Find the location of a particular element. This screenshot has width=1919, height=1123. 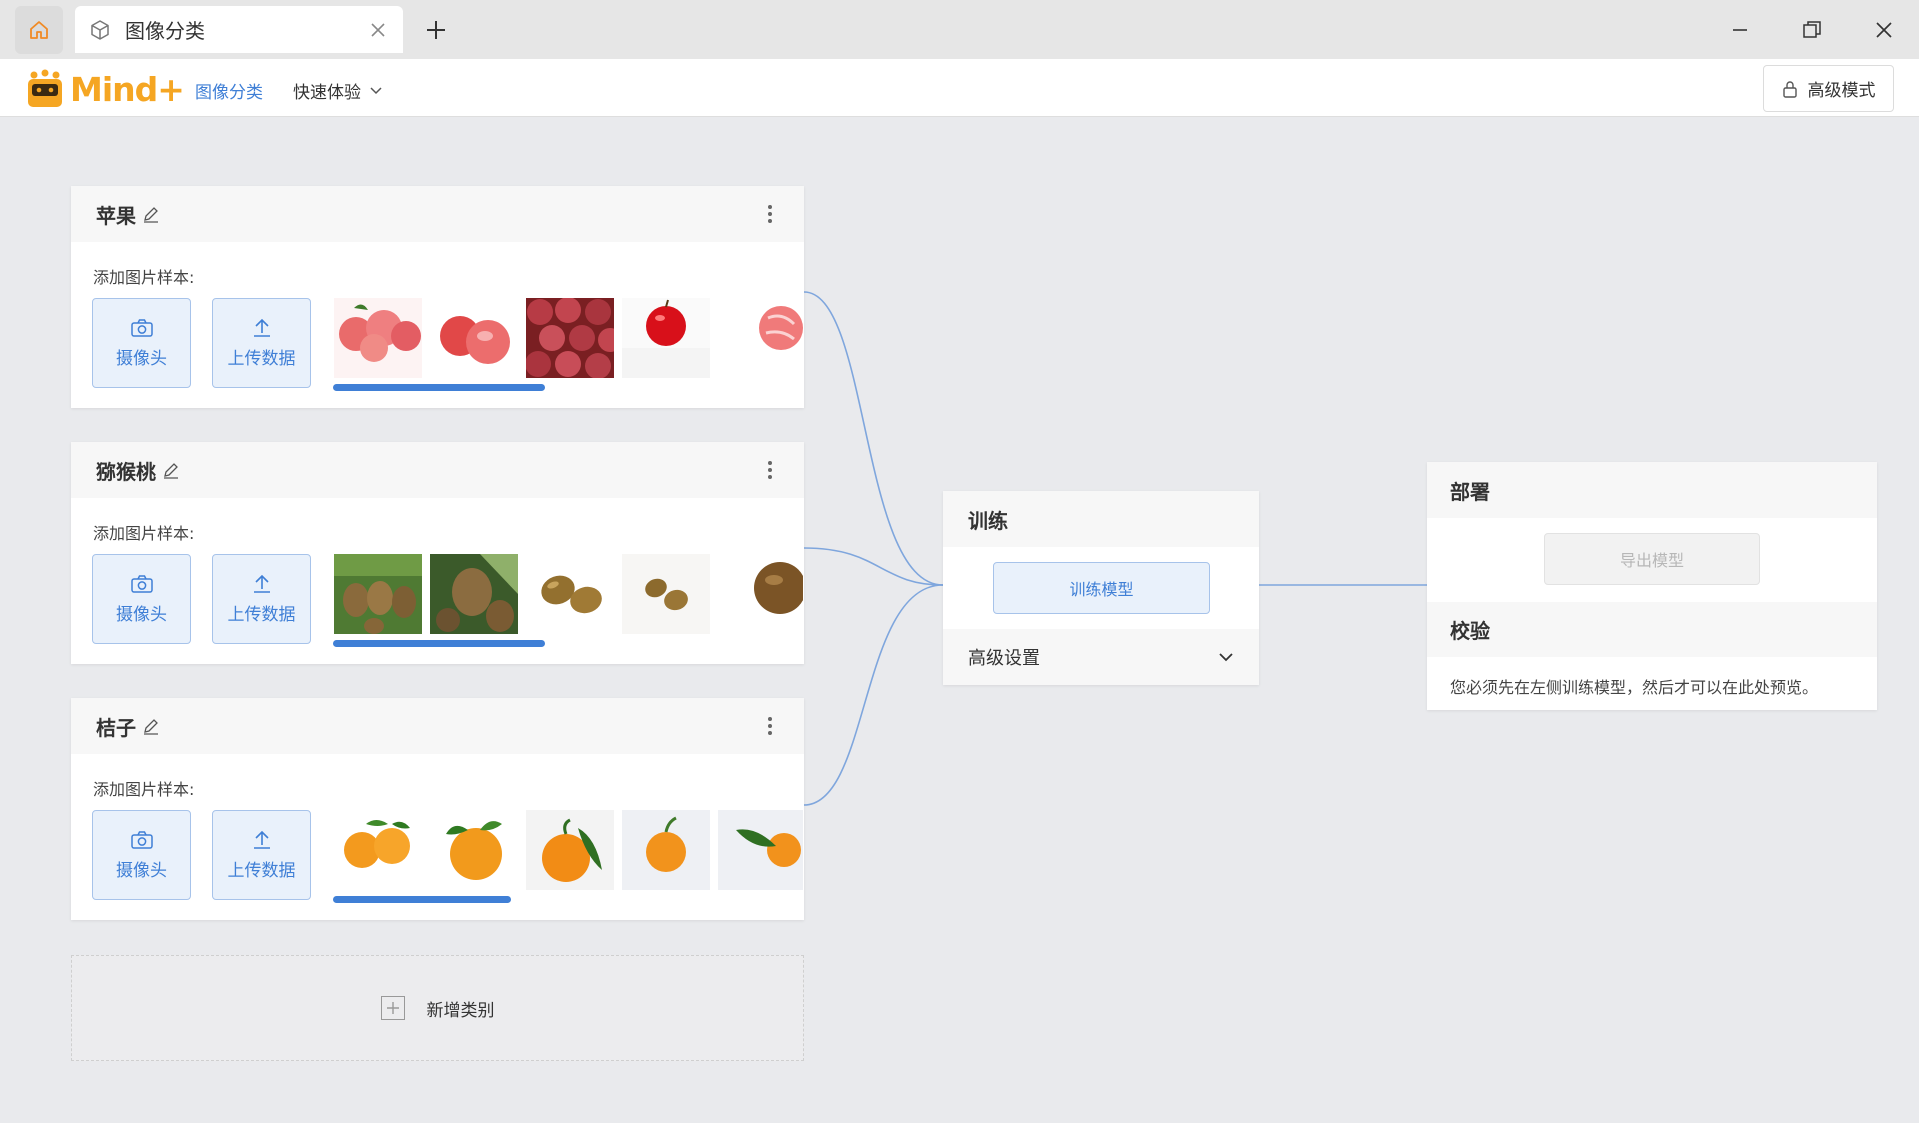

minimize-icon is located at coordinates (1740, 30).